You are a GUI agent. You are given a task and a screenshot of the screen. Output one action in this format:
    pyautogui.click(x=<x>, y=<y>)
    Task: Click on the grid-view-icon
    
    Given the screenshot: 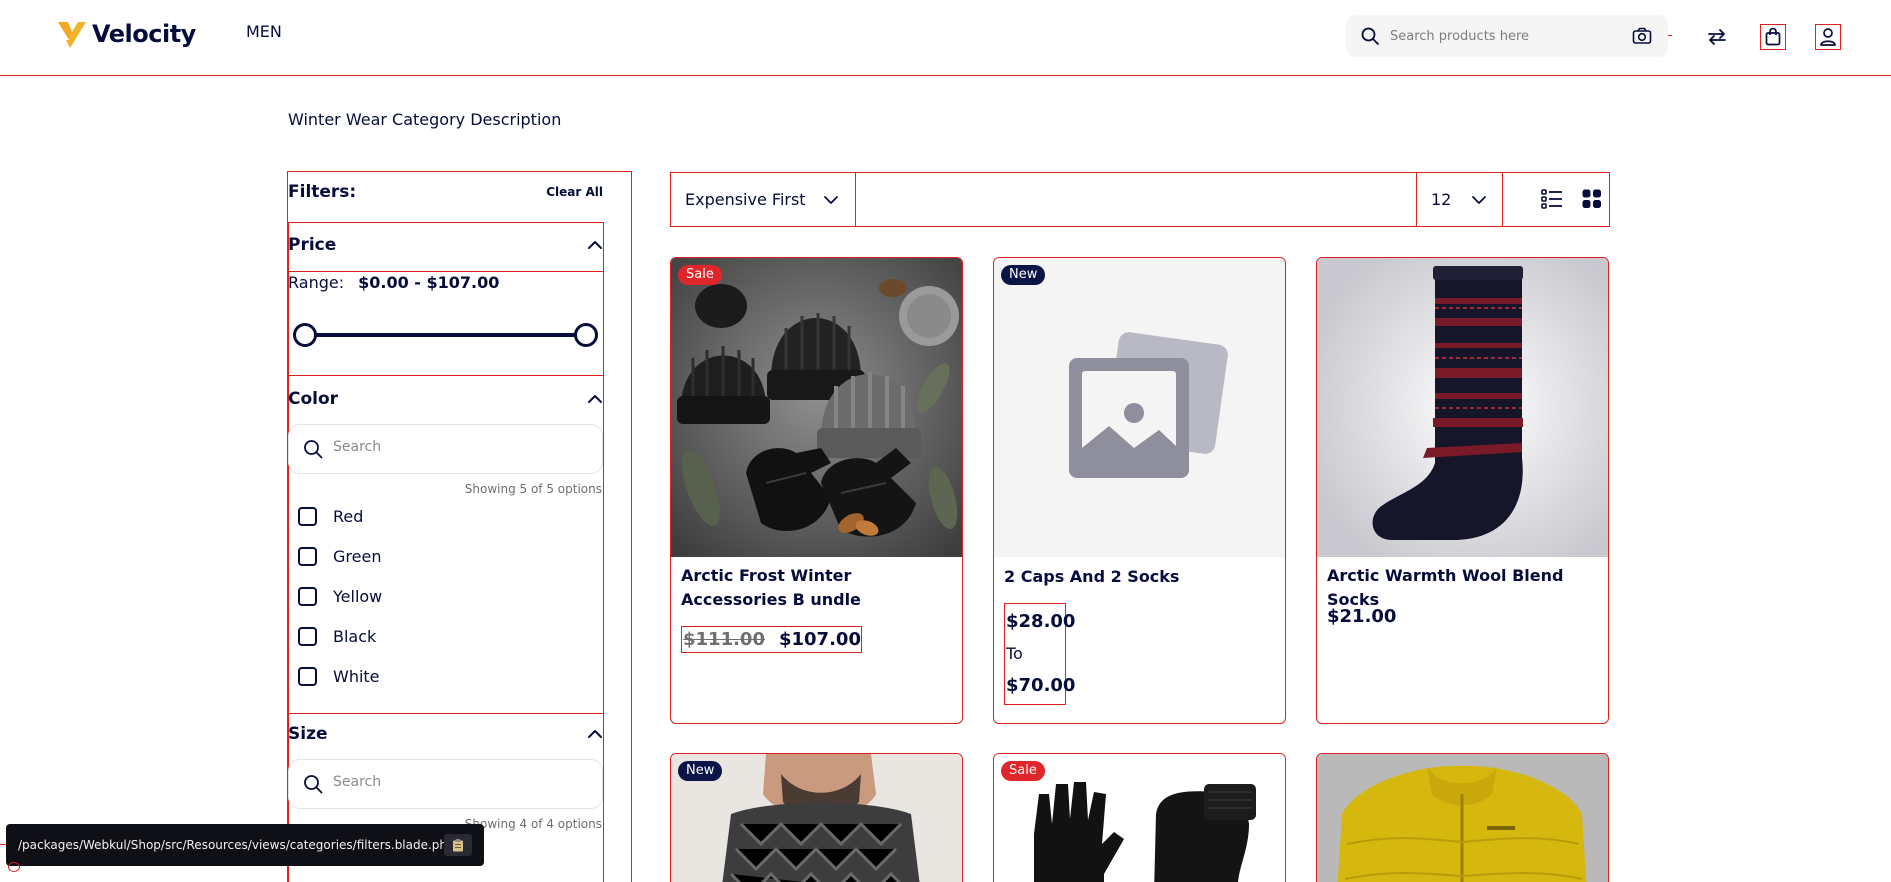 What is the action you would take?
    pyautogui.click(x=1592, y=199)
    